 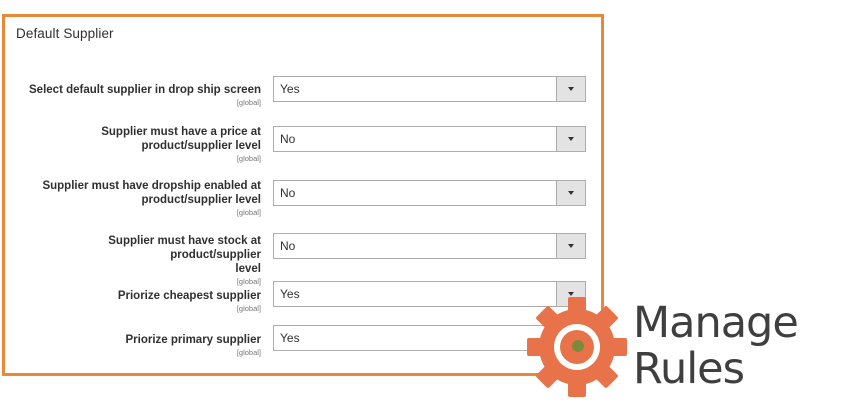 I want to click on dropship-required-select: No, so click(x=429, y=193).